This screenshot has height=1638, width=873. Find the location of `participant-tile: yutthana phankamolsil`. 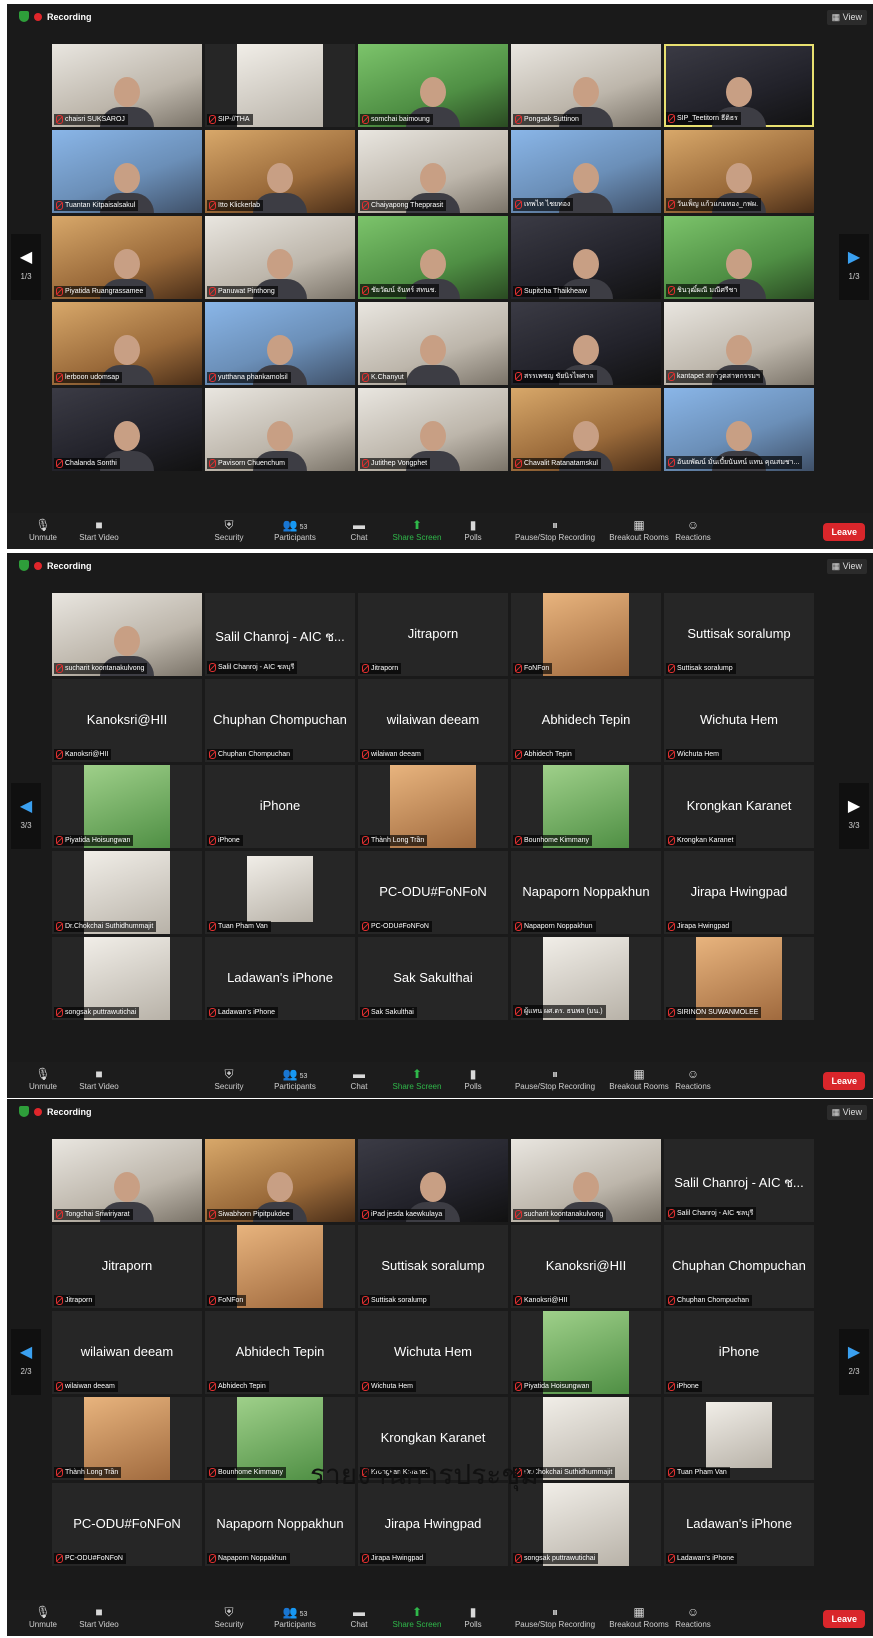

participant-tile: yutthana phankamolsil is located at coordinates (280, 343).